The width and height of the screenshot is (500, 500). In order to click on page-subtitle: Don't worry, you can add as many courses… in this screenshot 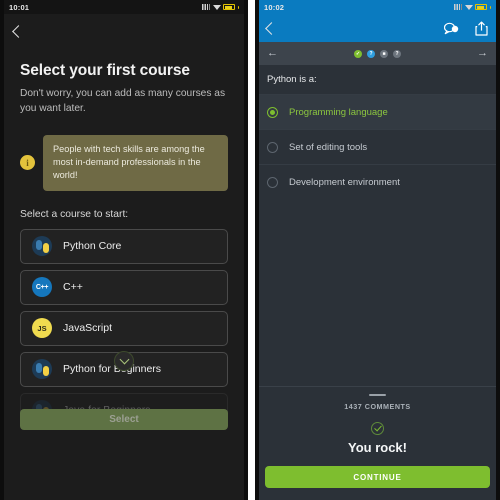, I will do `click(123, 101)`.